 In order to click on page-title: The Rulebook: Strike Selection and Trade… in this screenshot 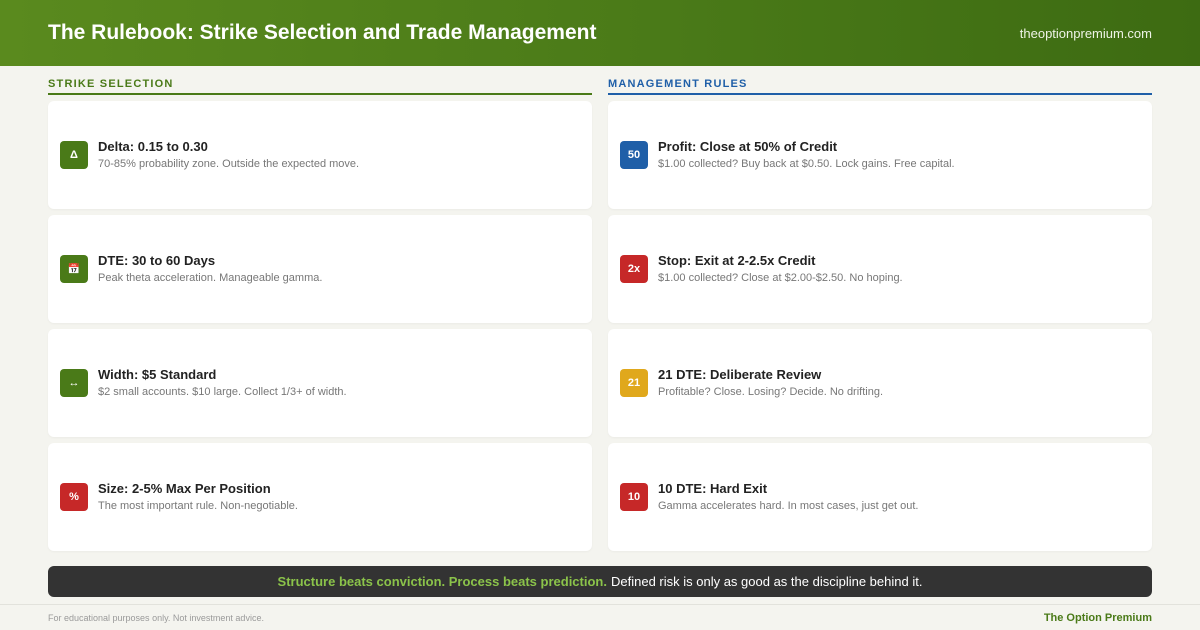, I will do `click(322, 32)`.